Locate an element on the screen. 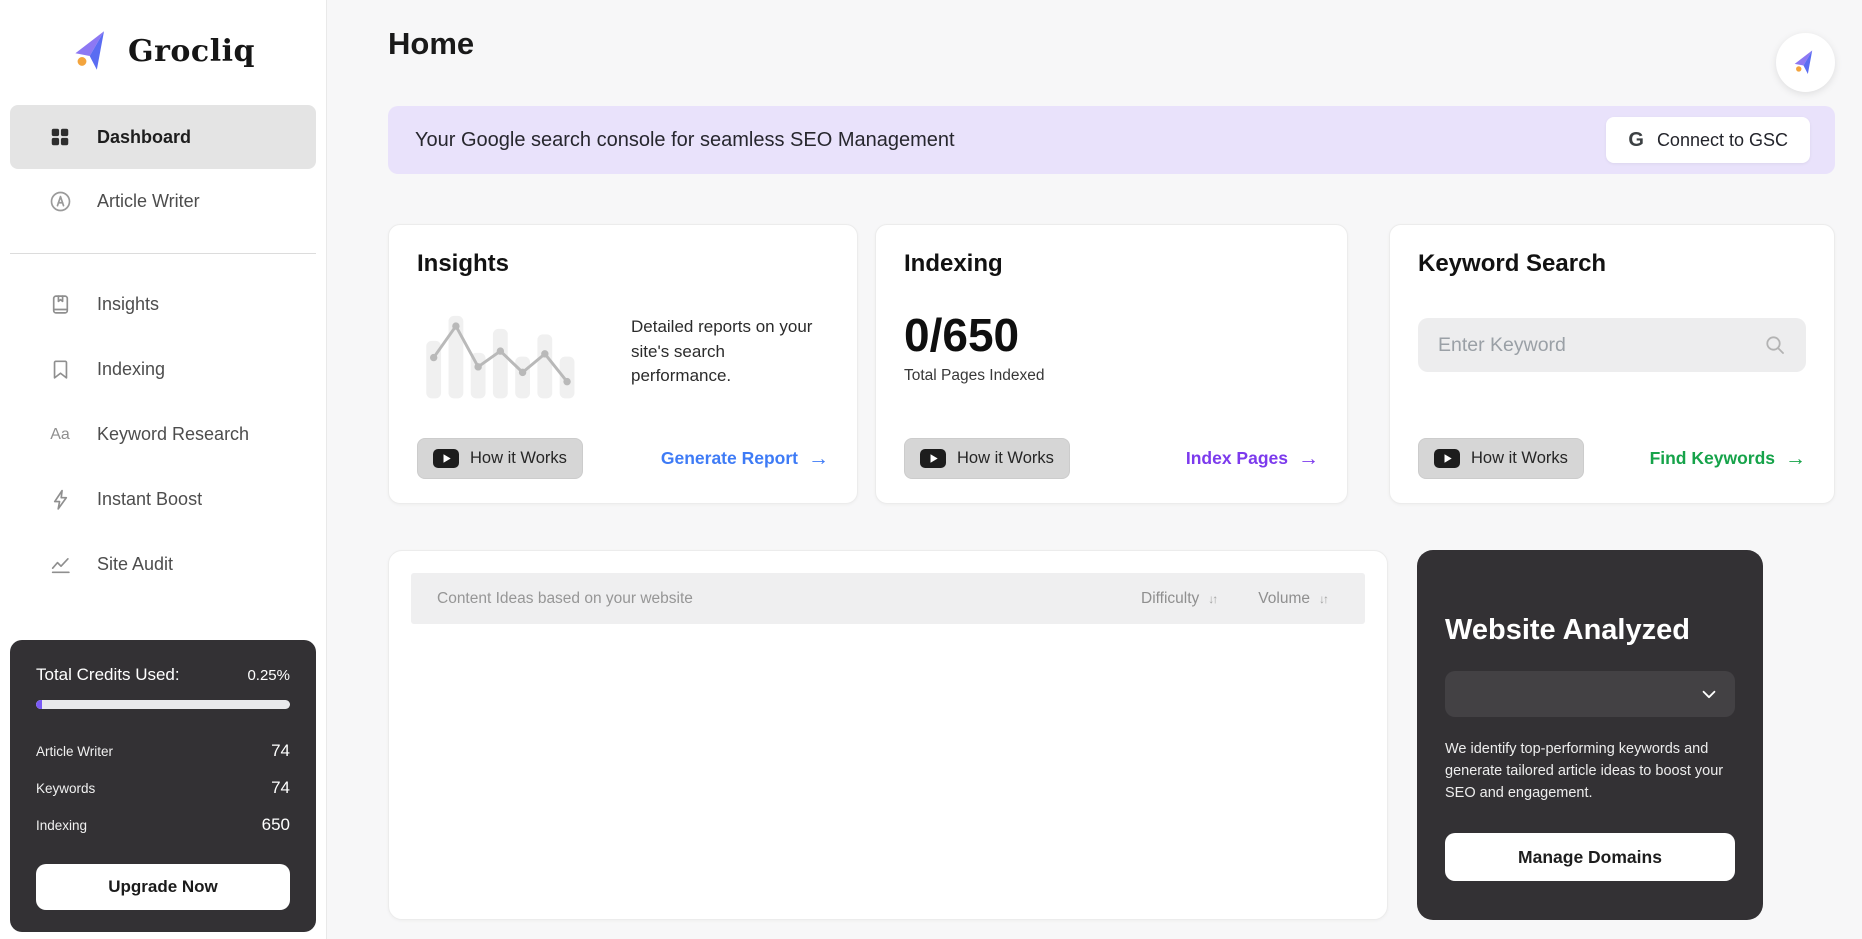 This screenshot has height=939, width=1862. lightning-icon is located at coordinates (60, 500).